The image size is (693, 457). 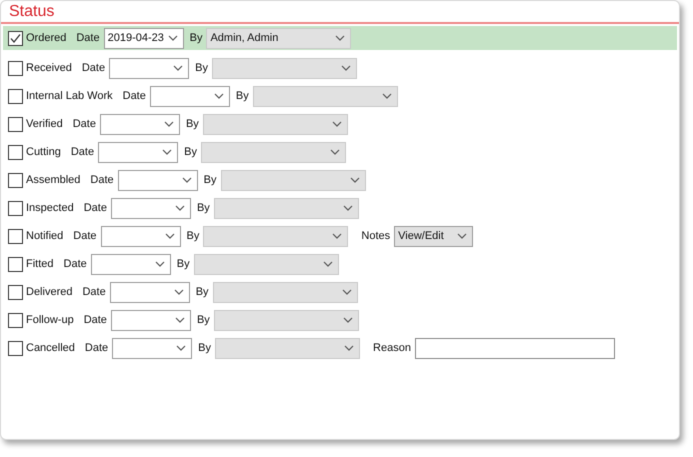 What do you see at coordinates (46, 38) in the screenshot?
I see `status-label: Ordered` at bounding box center [46, 38].